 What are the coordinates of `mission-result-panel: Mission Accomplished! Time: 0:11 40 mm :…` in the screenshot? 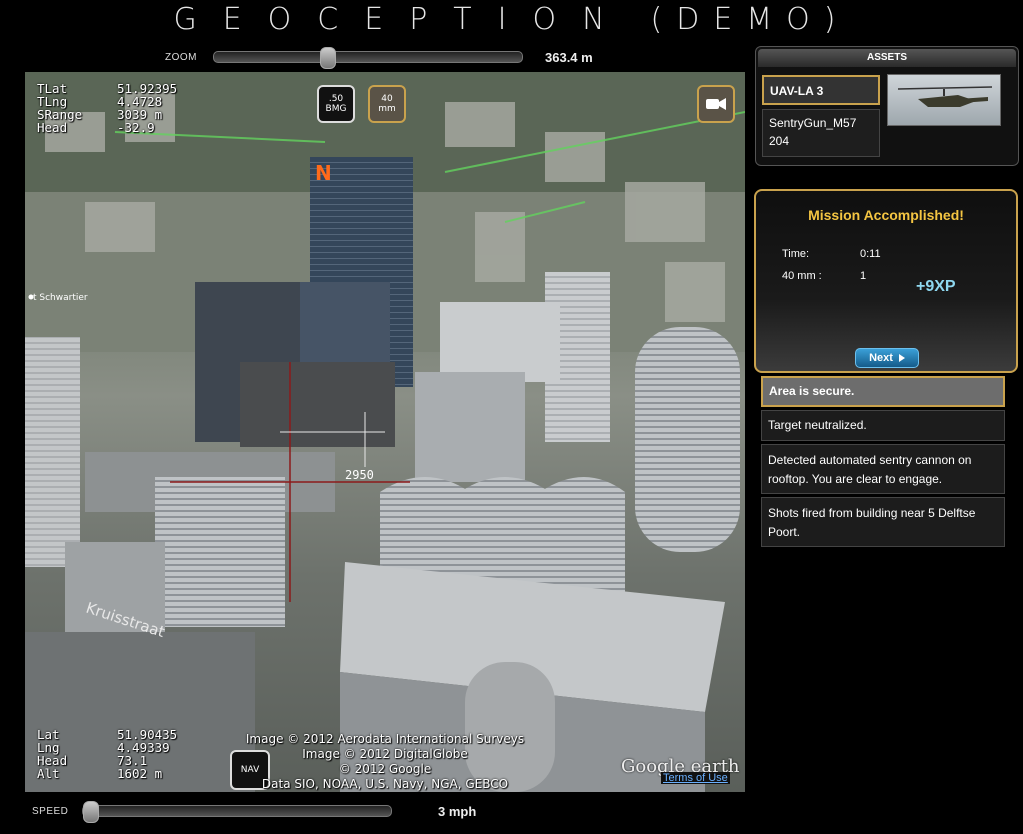 It's located at (886, 281).